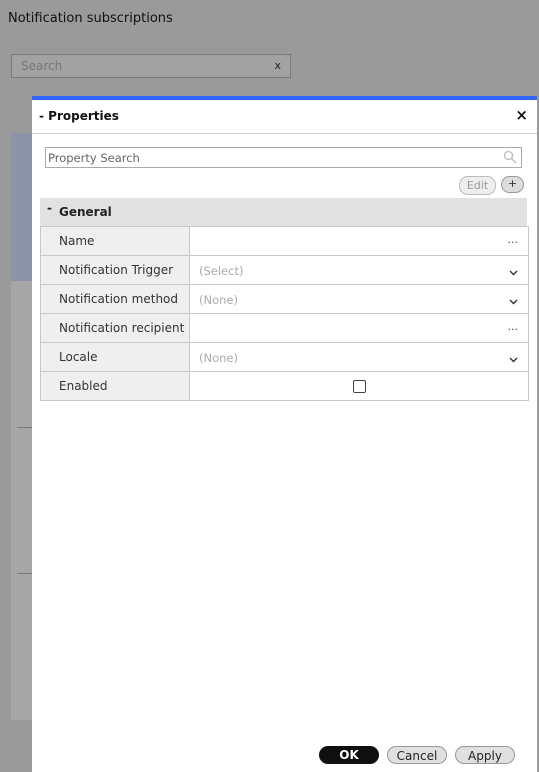 Image resolution: width=539 pixels, height=772 pixels. What do you see at coordinates (90, 18) in the screenshot?
I see `page-title: Notification subscriptions` at bounding box center [90, 18].